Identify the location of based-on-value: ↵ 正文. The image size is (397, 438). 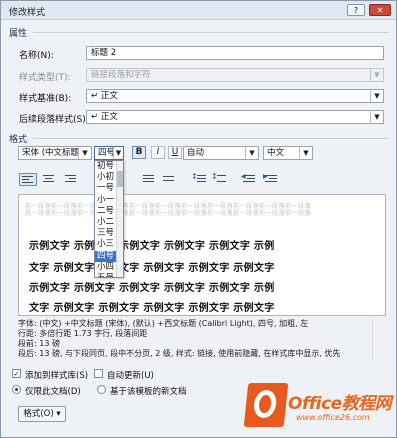
(104, 96).